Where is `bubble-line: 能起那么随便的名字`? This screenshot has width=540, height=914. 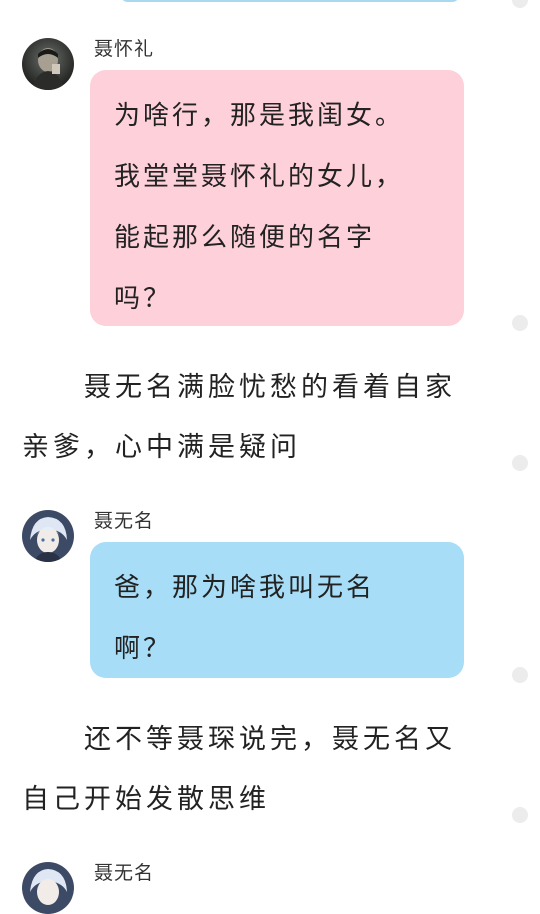
bubble-line: 能起那么随便的名字 is located at coordinates (245, 238).